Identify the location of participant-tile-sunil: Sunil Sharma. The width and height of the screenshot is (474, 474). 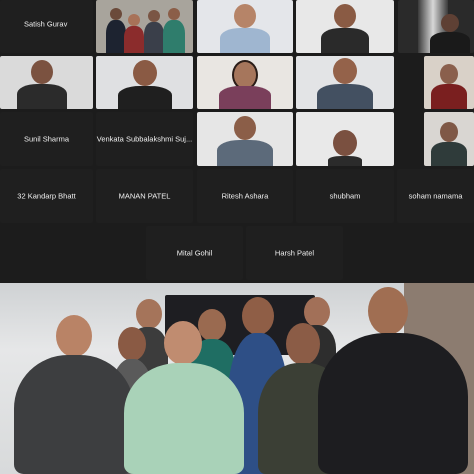
(46, 139).